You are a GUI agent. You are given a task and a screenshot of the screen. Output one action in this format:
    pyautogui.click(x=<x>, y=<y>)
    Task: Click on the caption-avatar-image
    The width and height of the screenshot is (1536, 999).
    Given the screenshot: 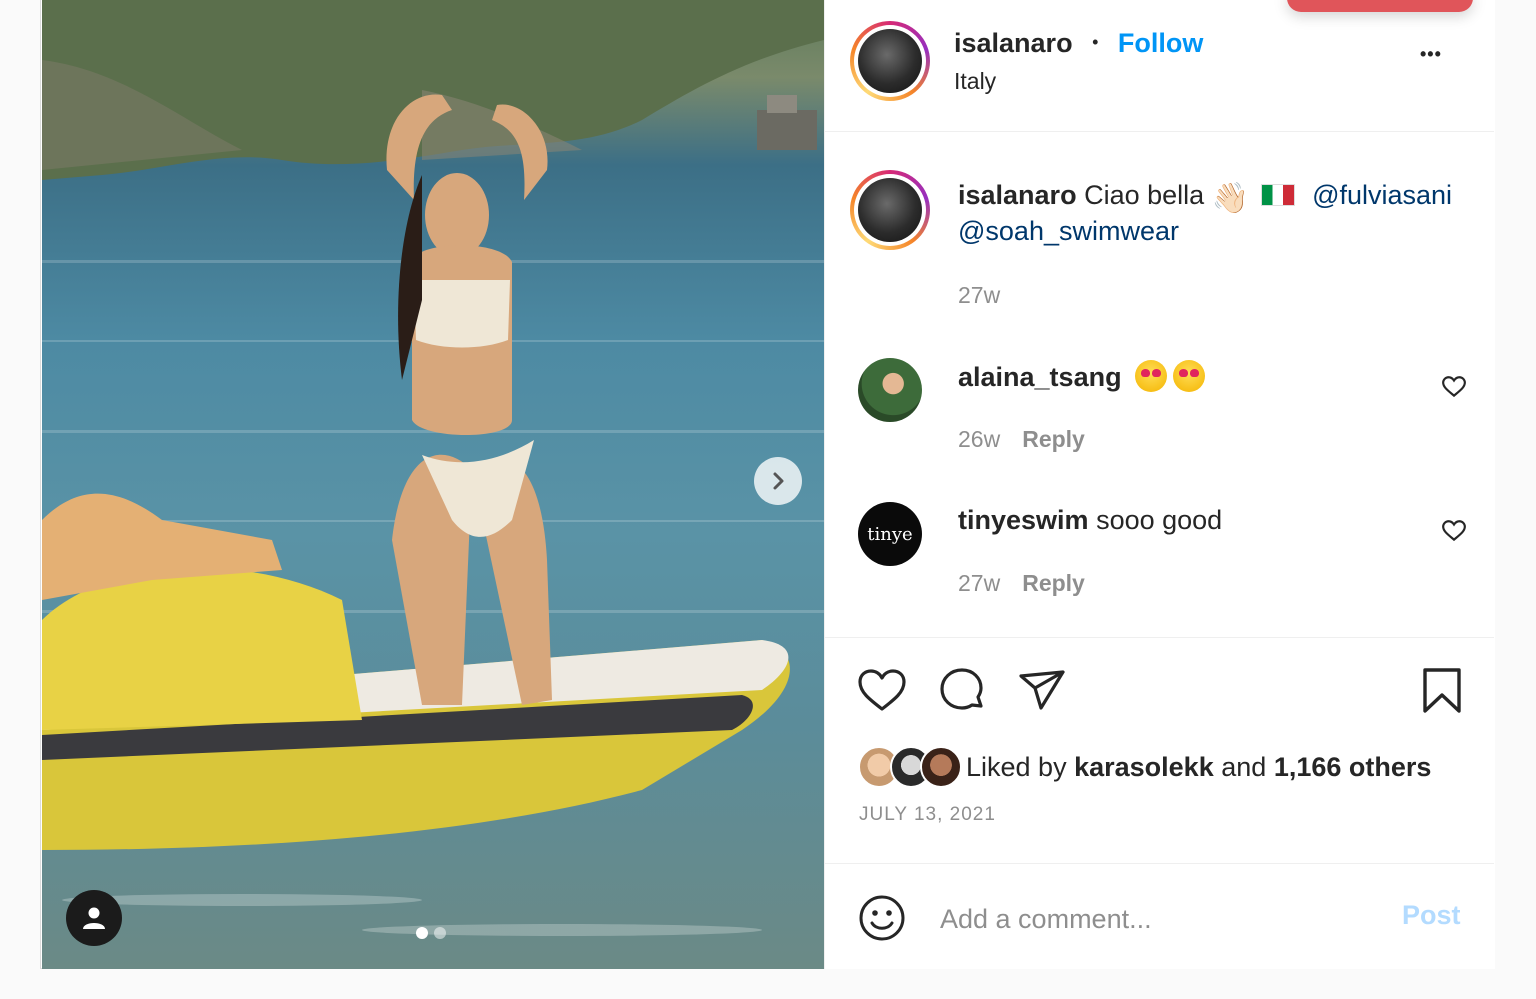 What is the action you would take?
    pyautogui.click(x=890, y=210)
    